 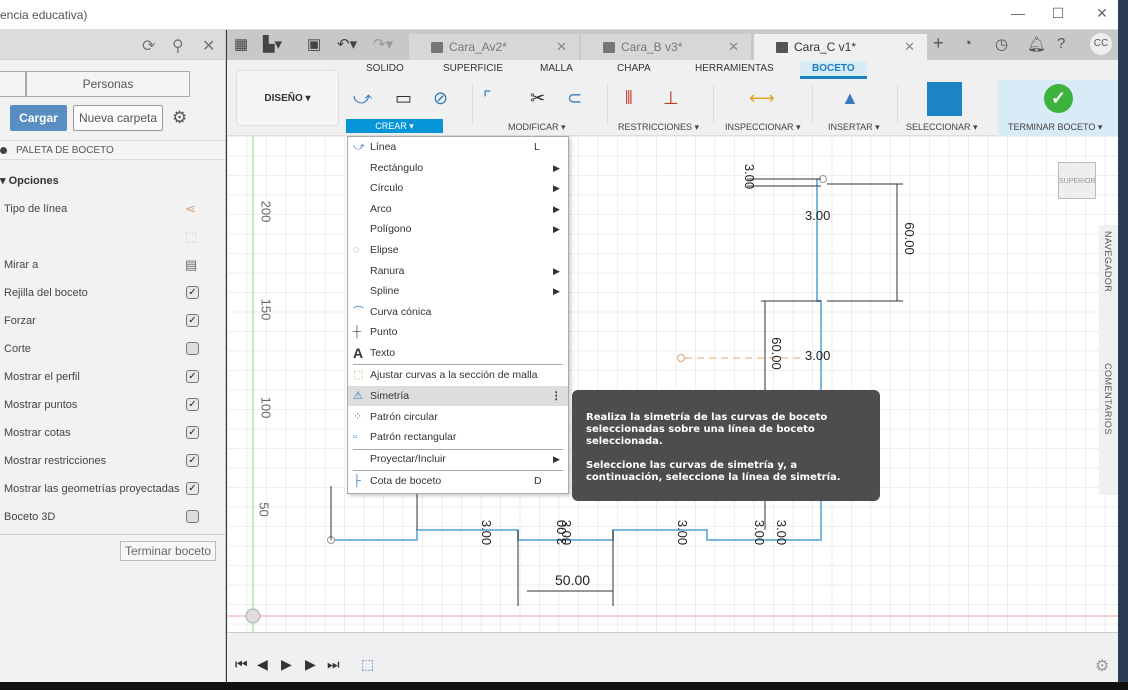 I want to click on rectangle-tool-icon: ▭, so click(x=403, y=98).